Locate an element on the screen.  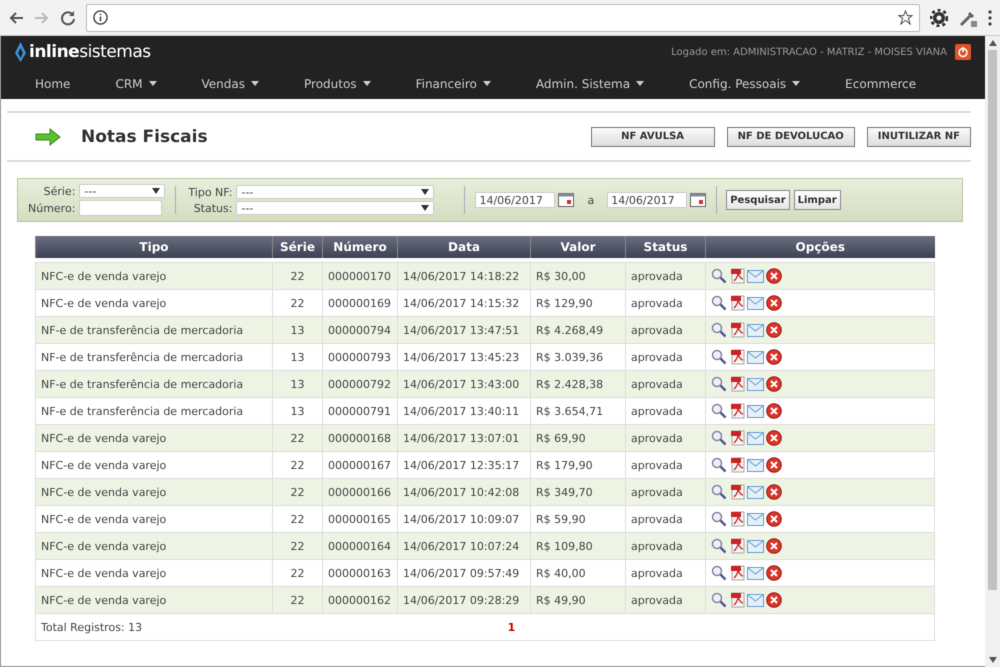
nav-menu-item: Vendas is located at coordinates (231, 83).